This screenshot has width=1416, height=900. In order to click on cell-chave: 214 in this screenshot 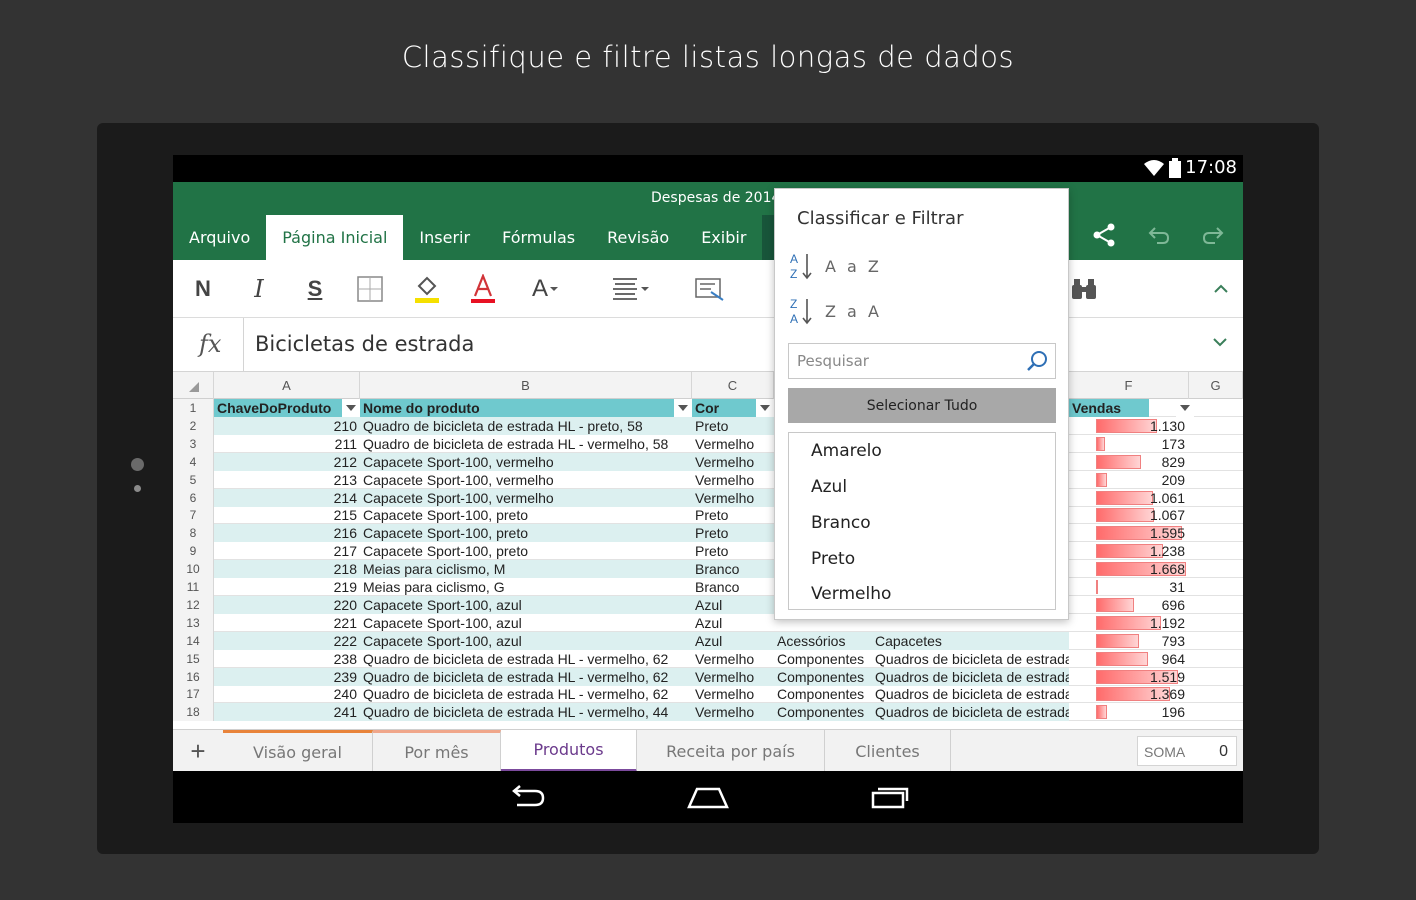, I will do `click(287, 497)`.